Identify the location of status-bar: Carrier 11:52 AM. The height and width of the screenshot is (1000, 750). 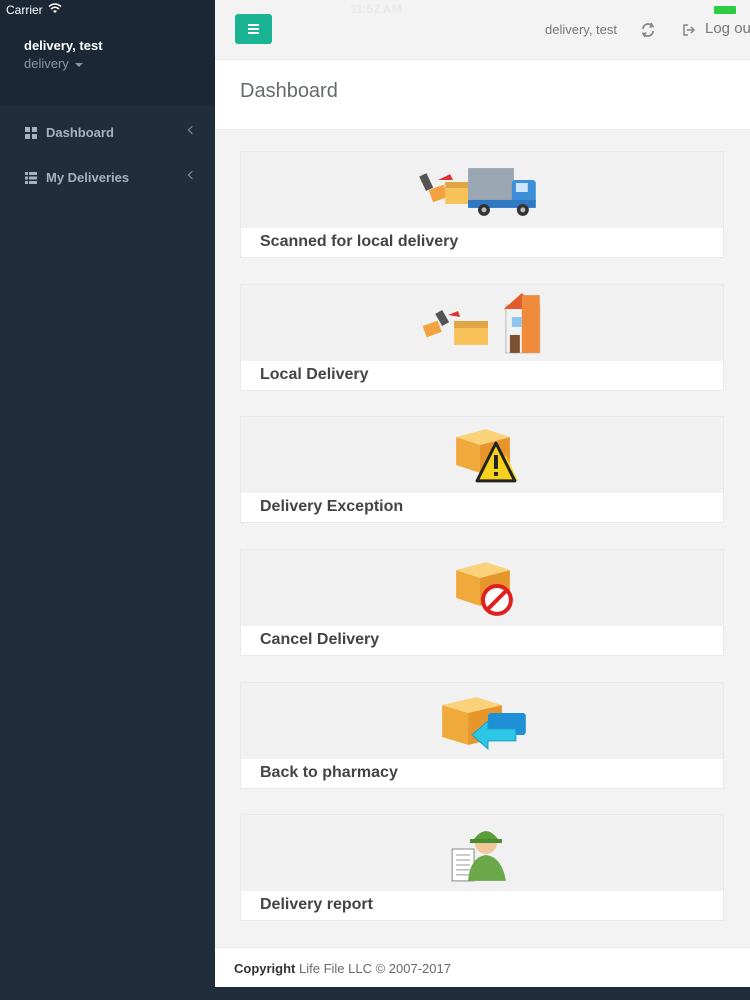
(375, 10).